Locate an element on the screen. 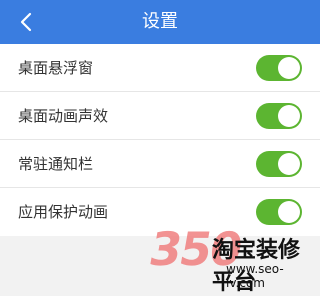  setting-label: 应用保护动画 is located at coordinates (63, 212).